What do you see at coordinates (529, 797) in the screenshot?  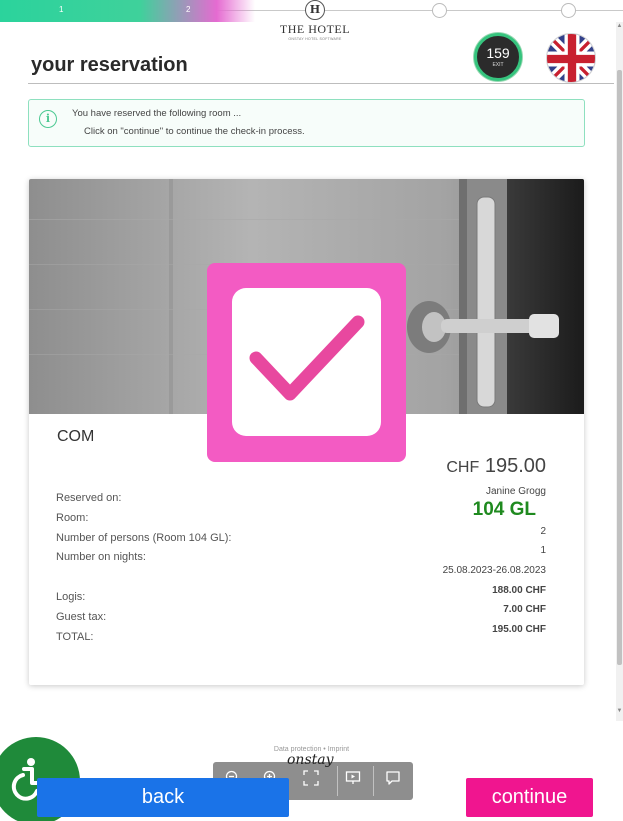 I see `continue-button: continue` at bounding box center [529, 797].